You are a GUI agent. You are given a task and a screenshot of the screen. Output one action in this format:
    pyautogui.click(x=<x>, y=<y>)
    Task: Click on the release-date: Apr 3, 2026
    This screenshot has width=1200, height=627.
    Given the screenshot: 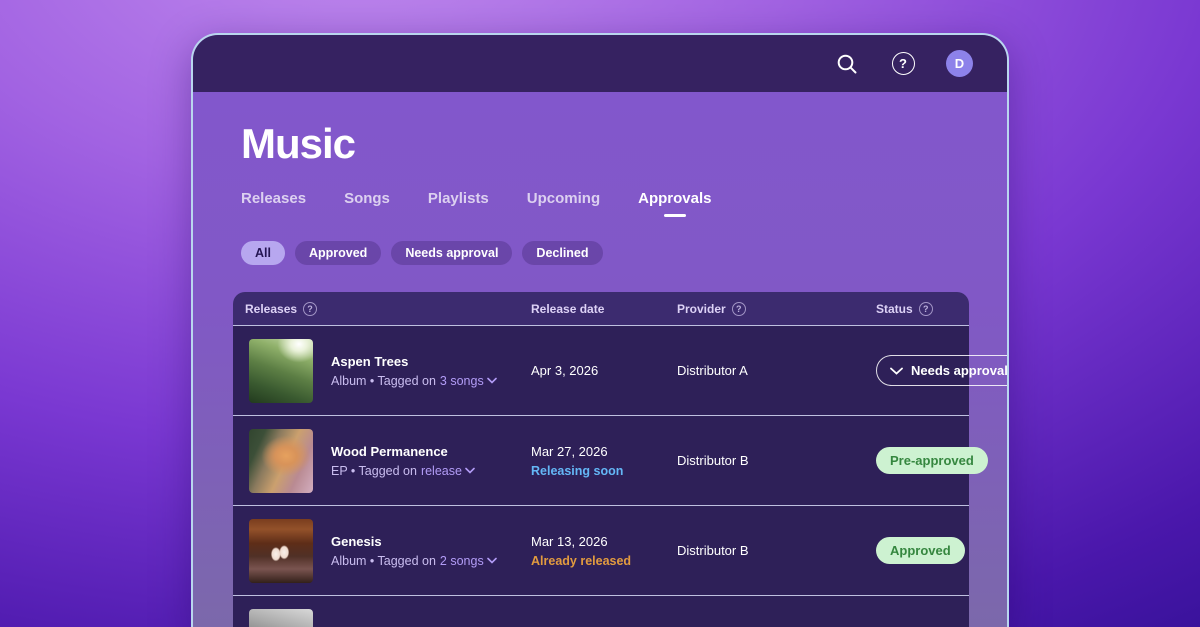 What is the action you would take?
    pyautogui.click(x=565, y=370)
    